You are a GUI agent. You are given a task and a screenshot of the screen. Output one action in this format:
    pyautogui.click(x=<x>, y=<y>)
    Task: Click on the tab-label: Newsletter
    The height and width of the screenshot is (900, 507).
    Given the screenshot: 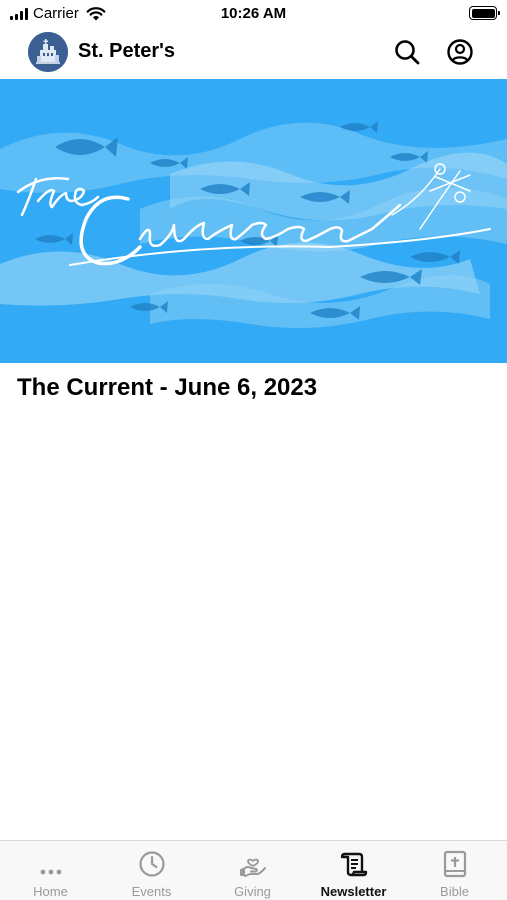 What is the action you would take?
    pyautogui.click(x=353, y=891)
    